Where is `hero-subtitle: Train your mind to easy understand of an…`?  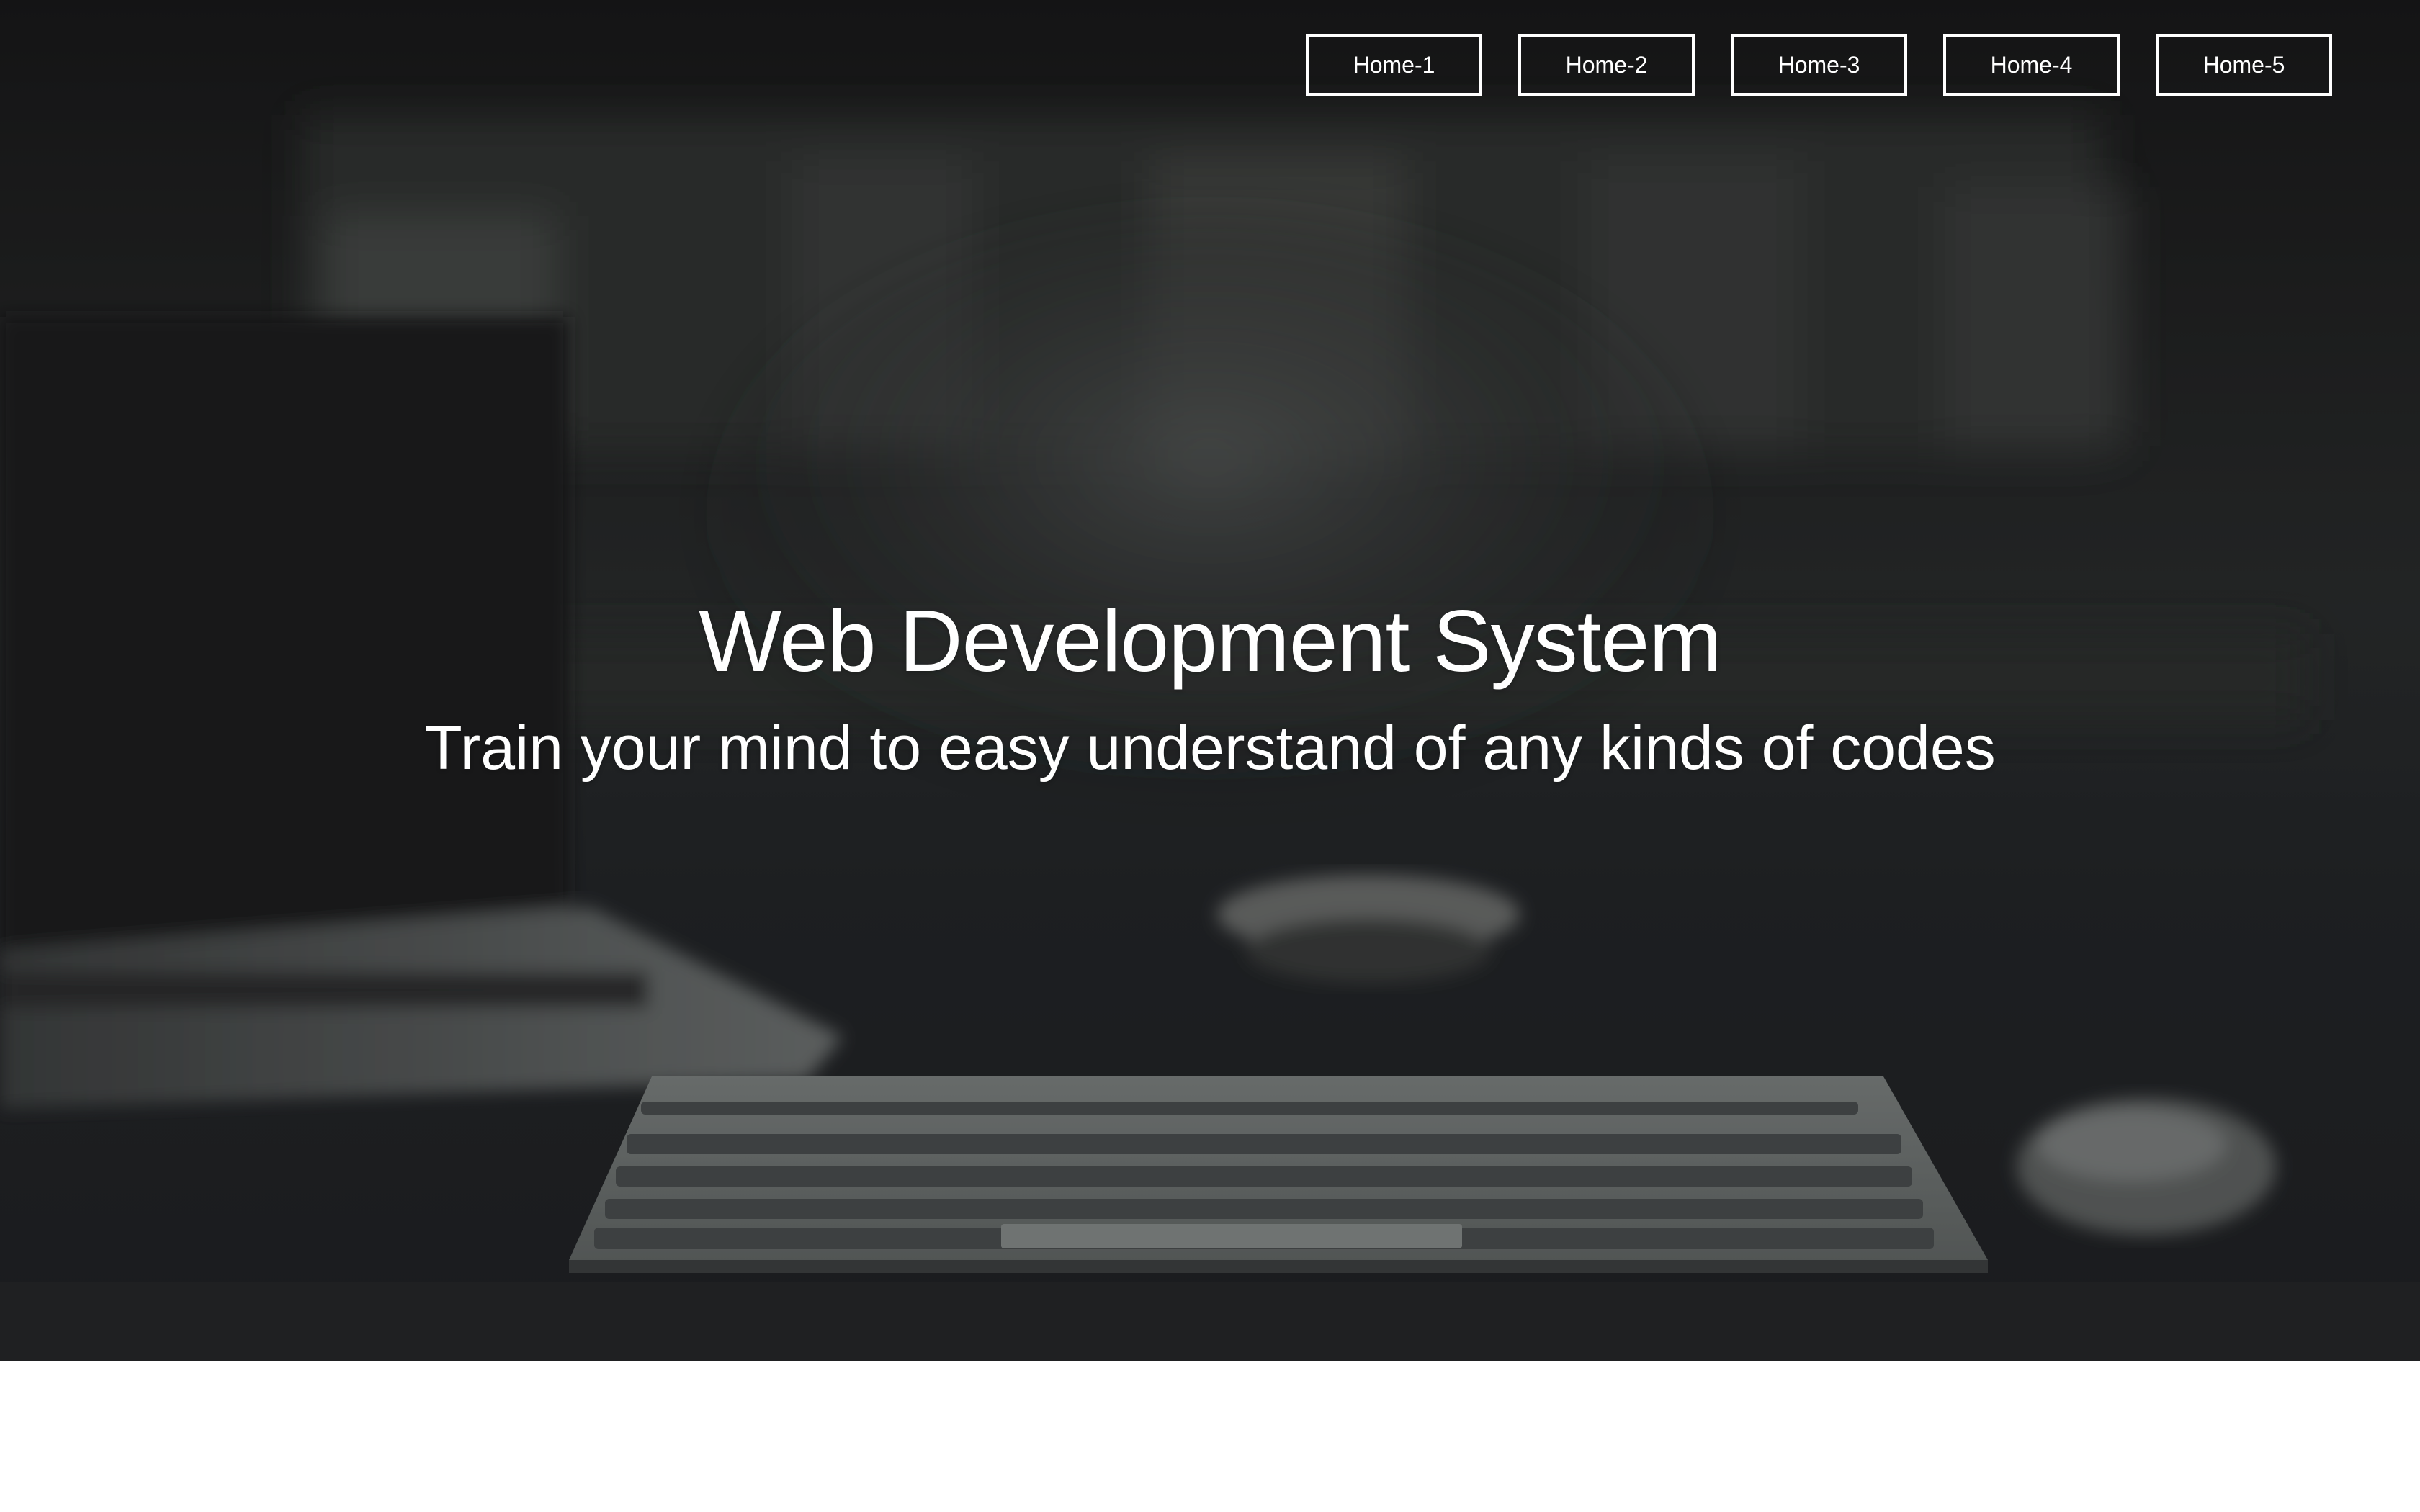 hero-subtitle: Train your mind to easy understand of an… is located at coordinates (1210, 748).